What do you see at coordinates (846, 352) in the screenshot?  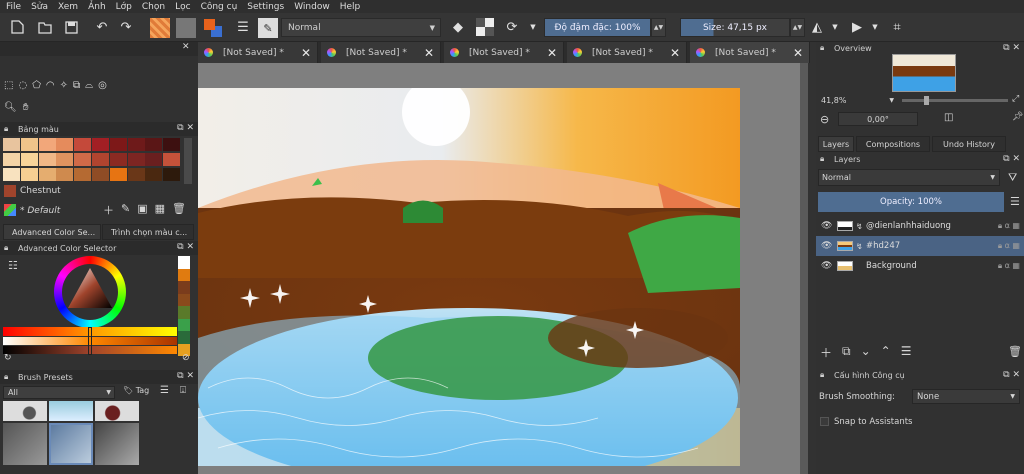 I see `duplicate-layer-icon: ⧉` at bounding box center [846, 352].